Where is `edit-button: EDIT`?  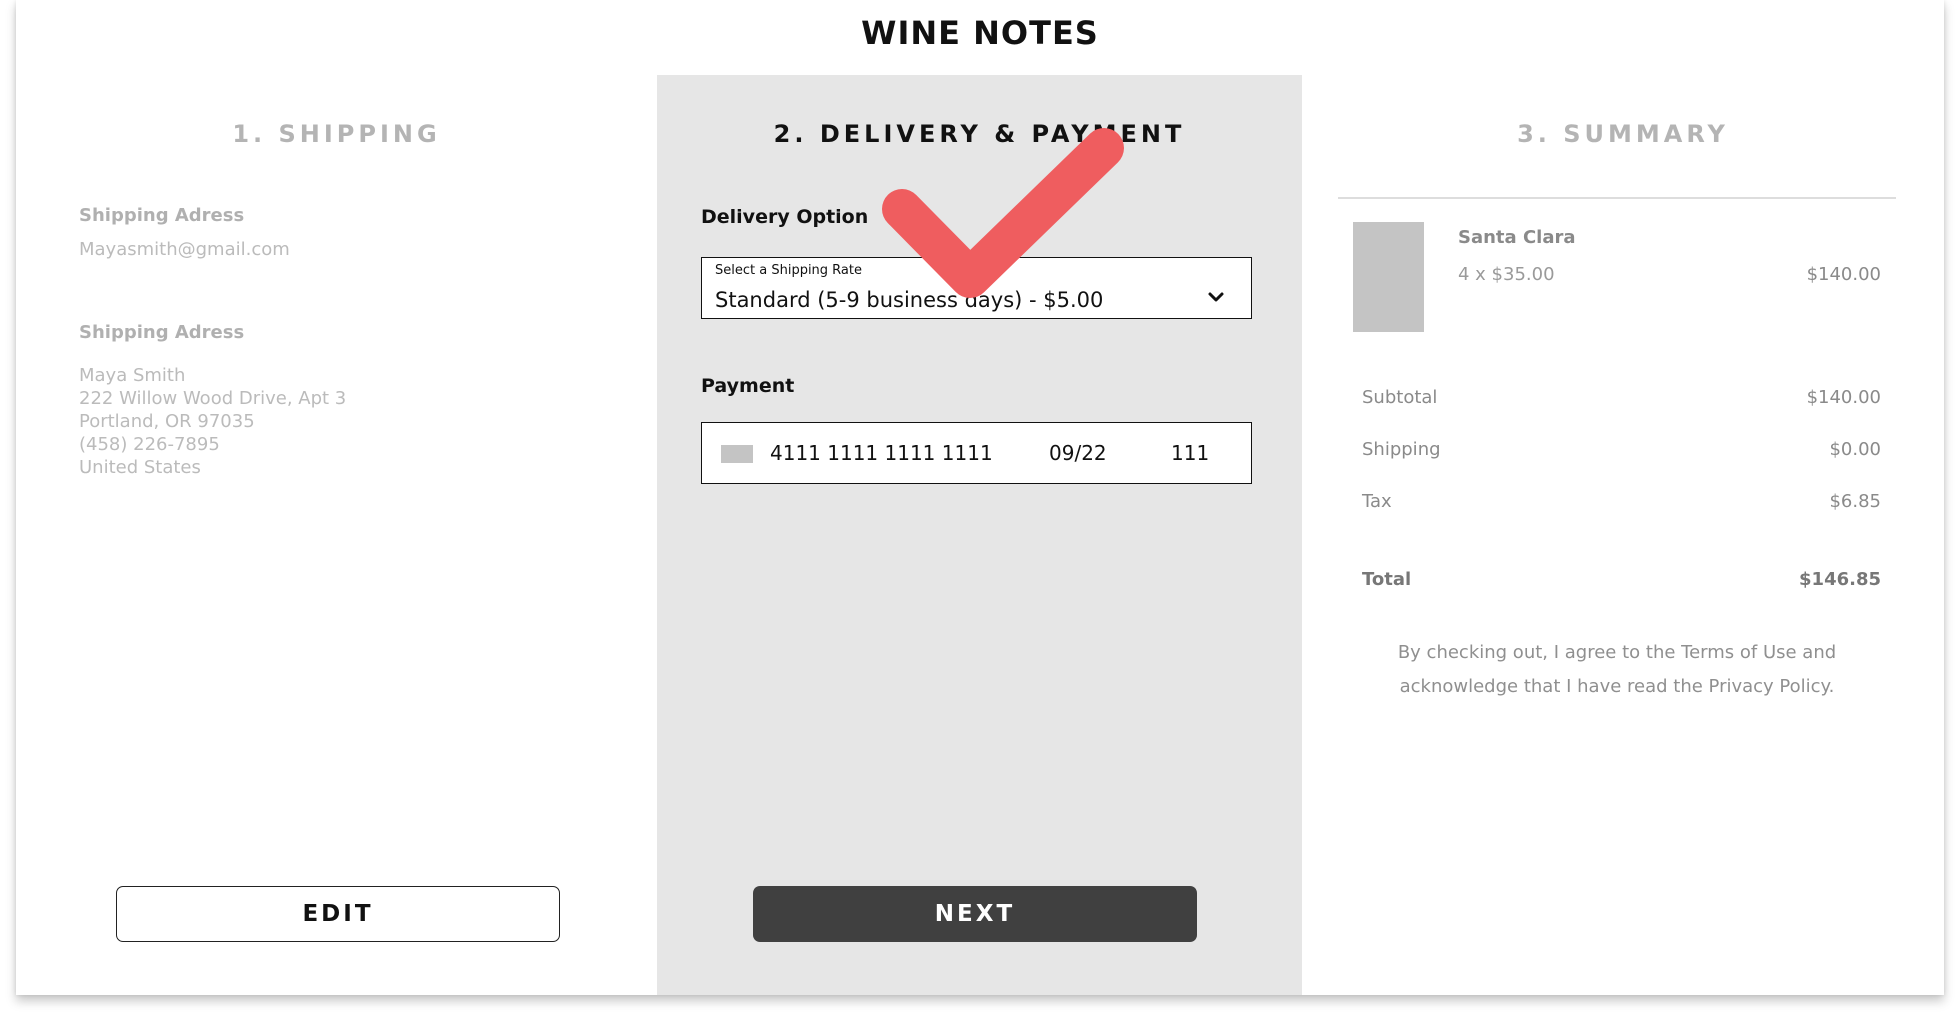
edit-button: EDIT is located at coordinates (338, 914).